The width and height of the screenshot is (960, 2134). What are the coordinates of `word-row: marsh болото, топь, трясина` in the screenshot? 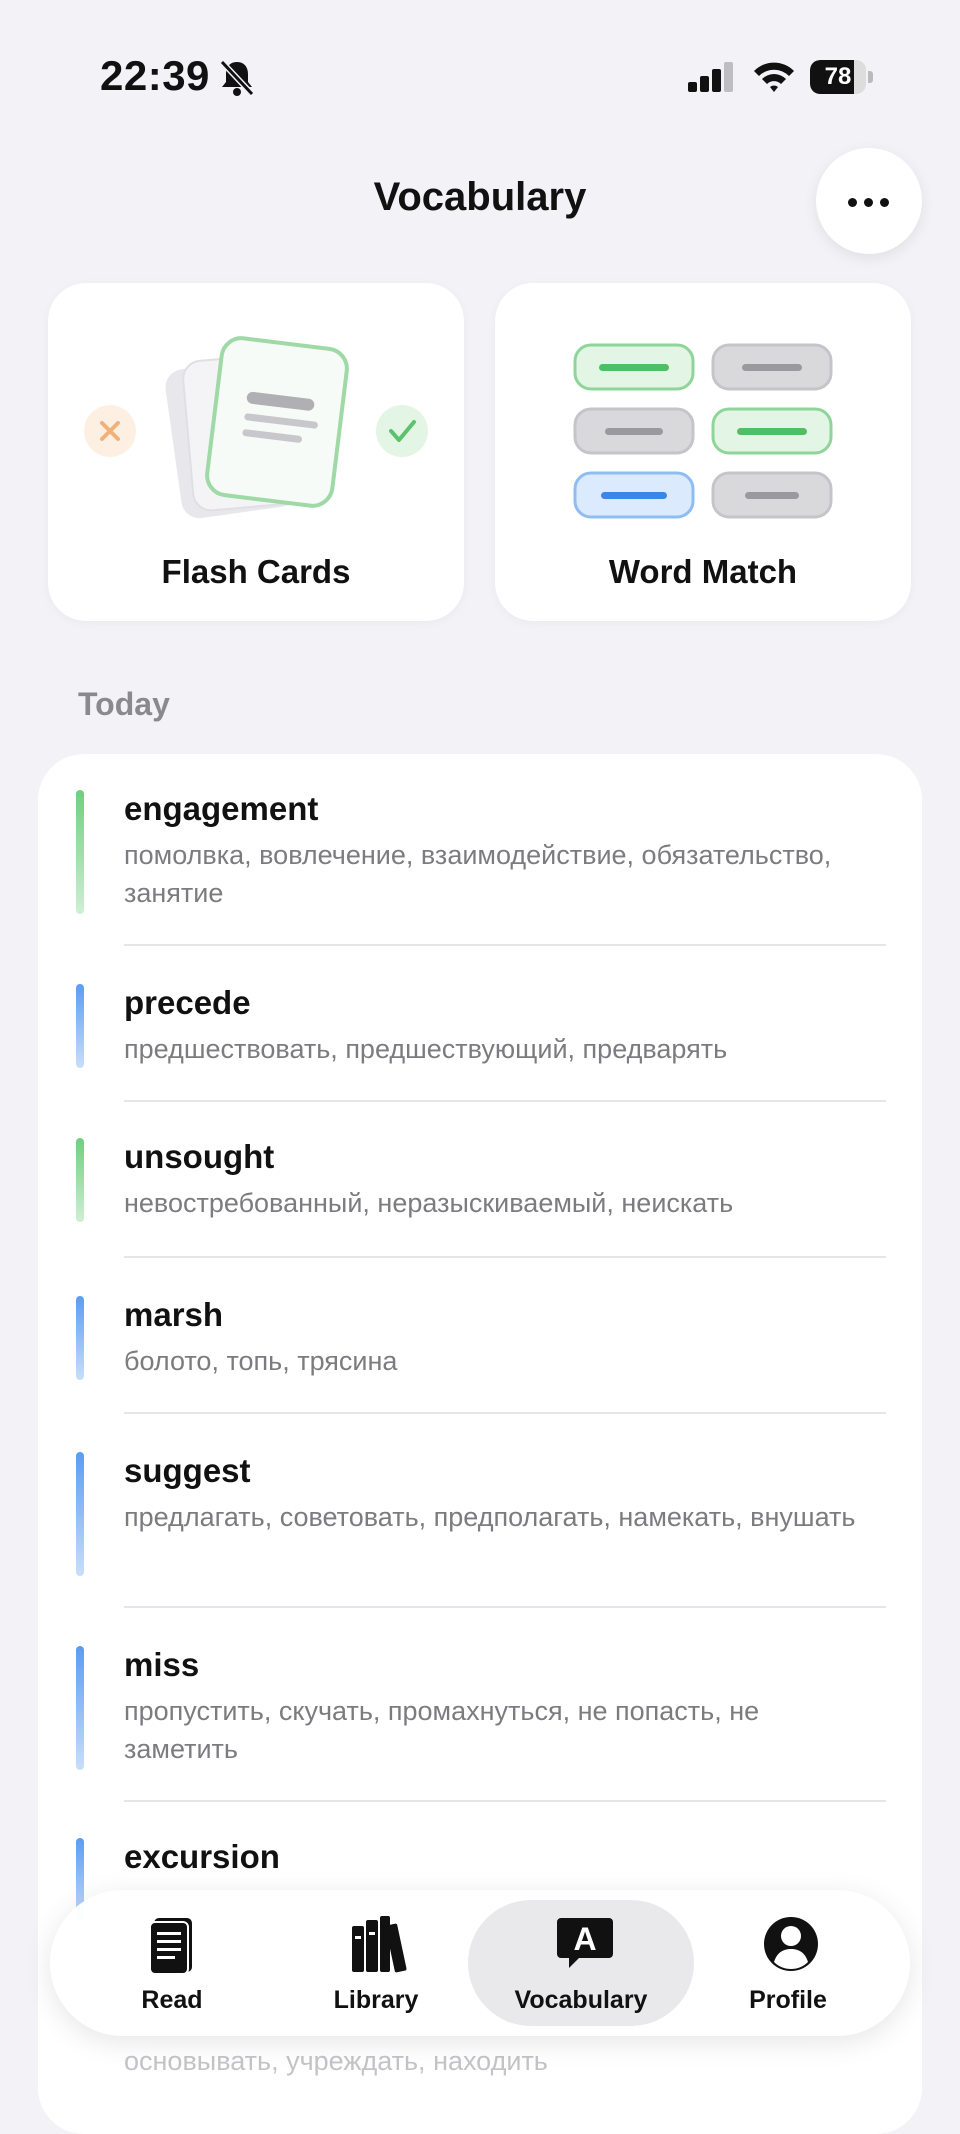 It's located at (480, 1336).